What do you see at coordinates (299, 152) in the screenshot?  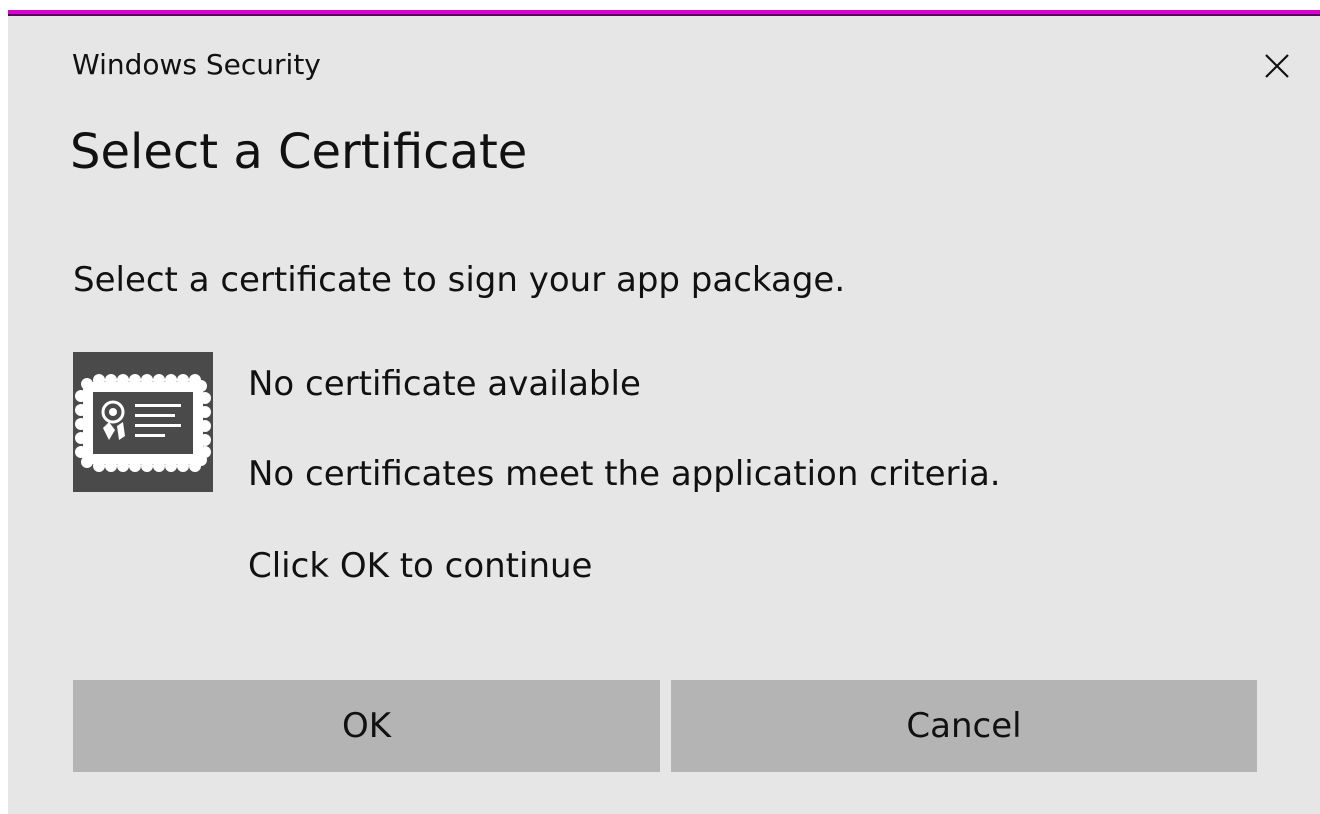 I see `dialog-title: Select a Certificate` at bounding box center [299, 152].